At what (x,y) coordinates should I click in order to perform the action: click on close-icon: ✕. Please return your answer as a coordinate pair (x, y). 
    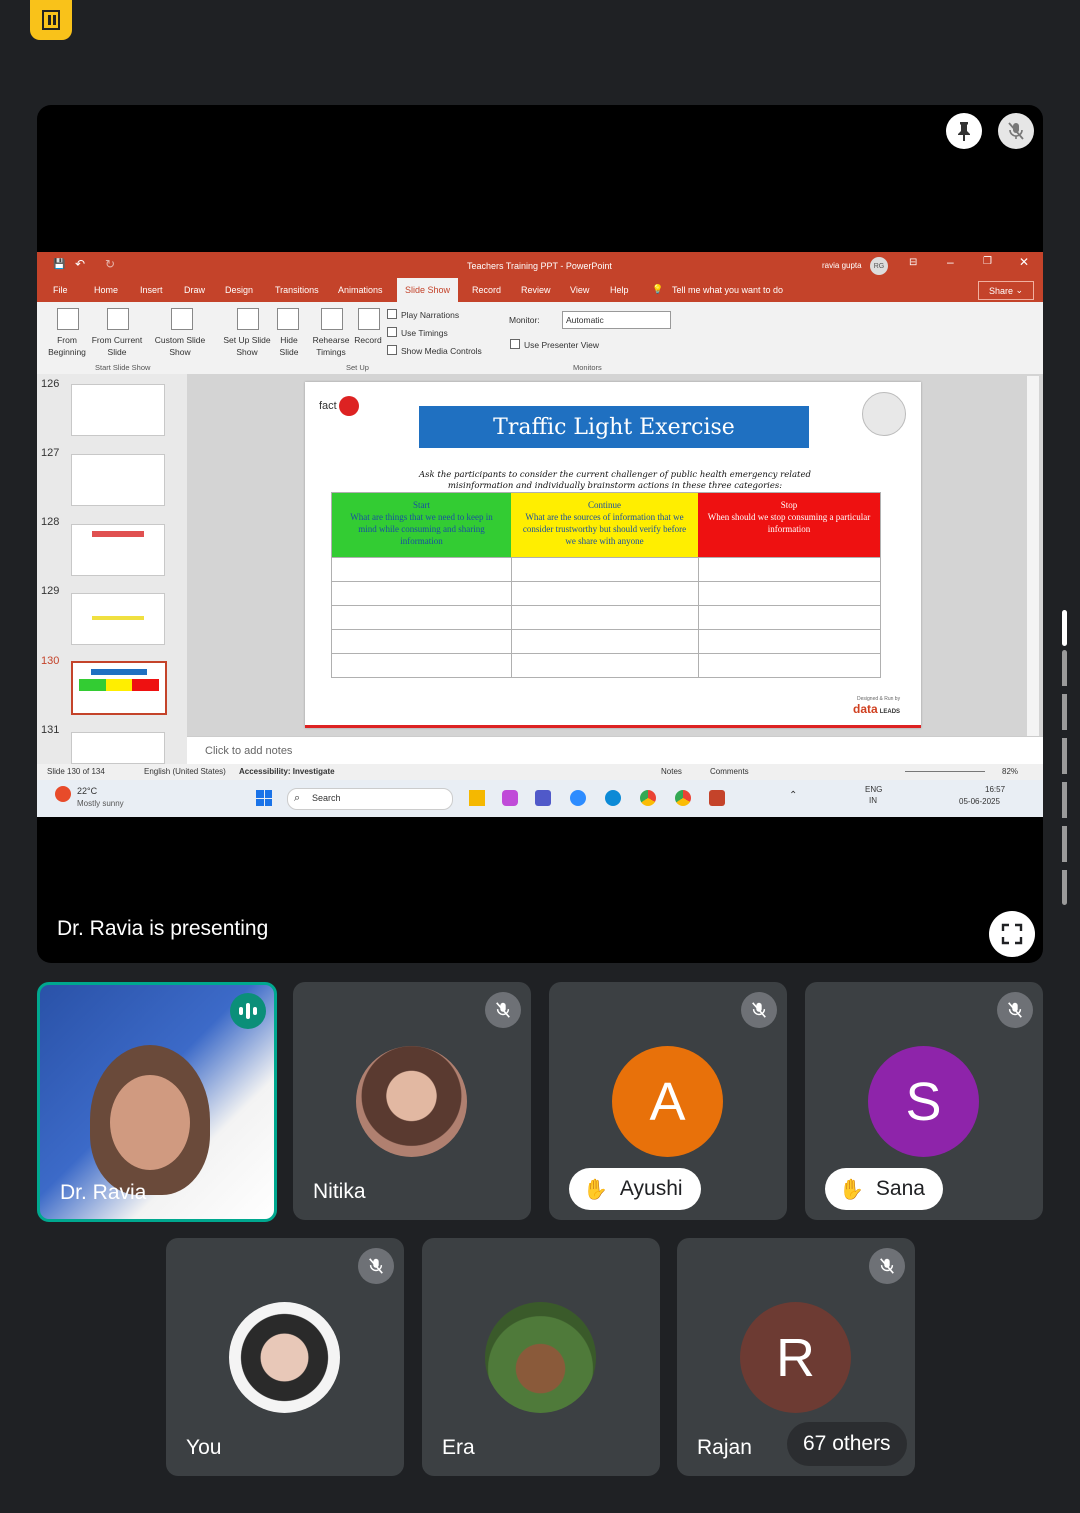
    Looking at the image, I should click on (1024, 262).